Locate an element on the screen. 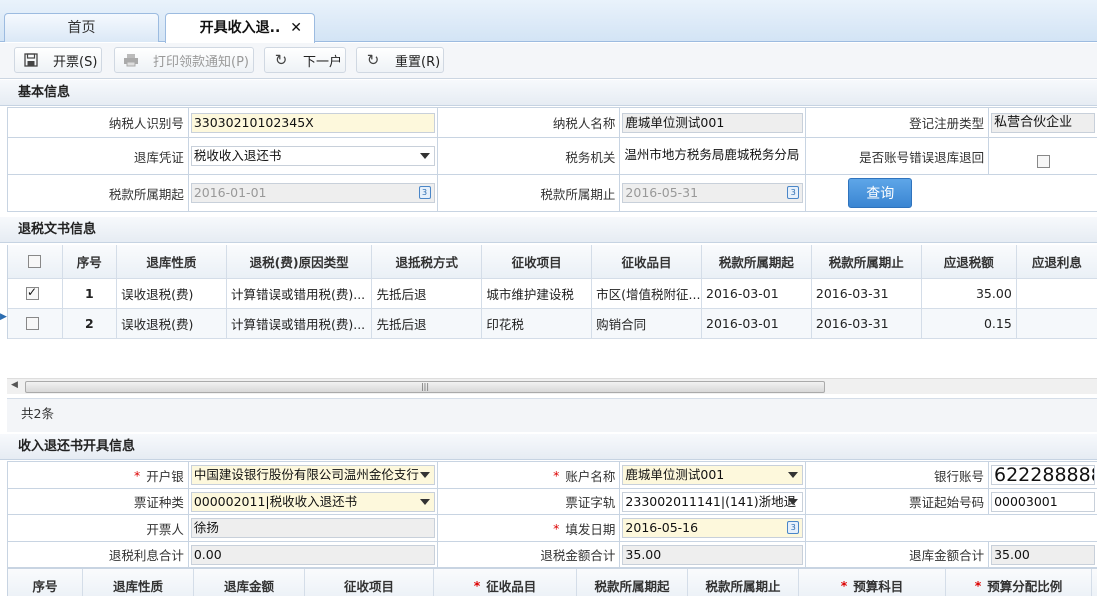 This screenshot has width=1097, height=596. row-nature: 误收退税(费) is located at coordinates (172, 323).